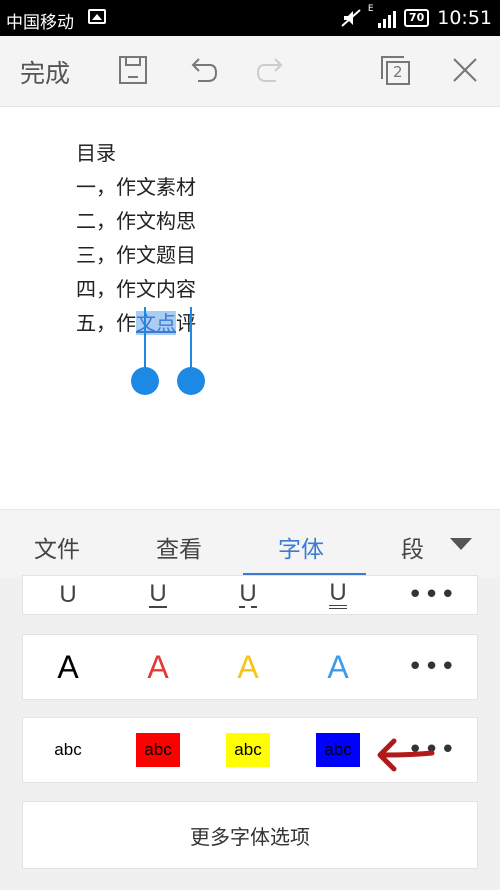 This screenshot has height=890, width=500. Describe the element at coordinates (68, 750) in the screenshot. I see `highlight-none: abc` at that location.